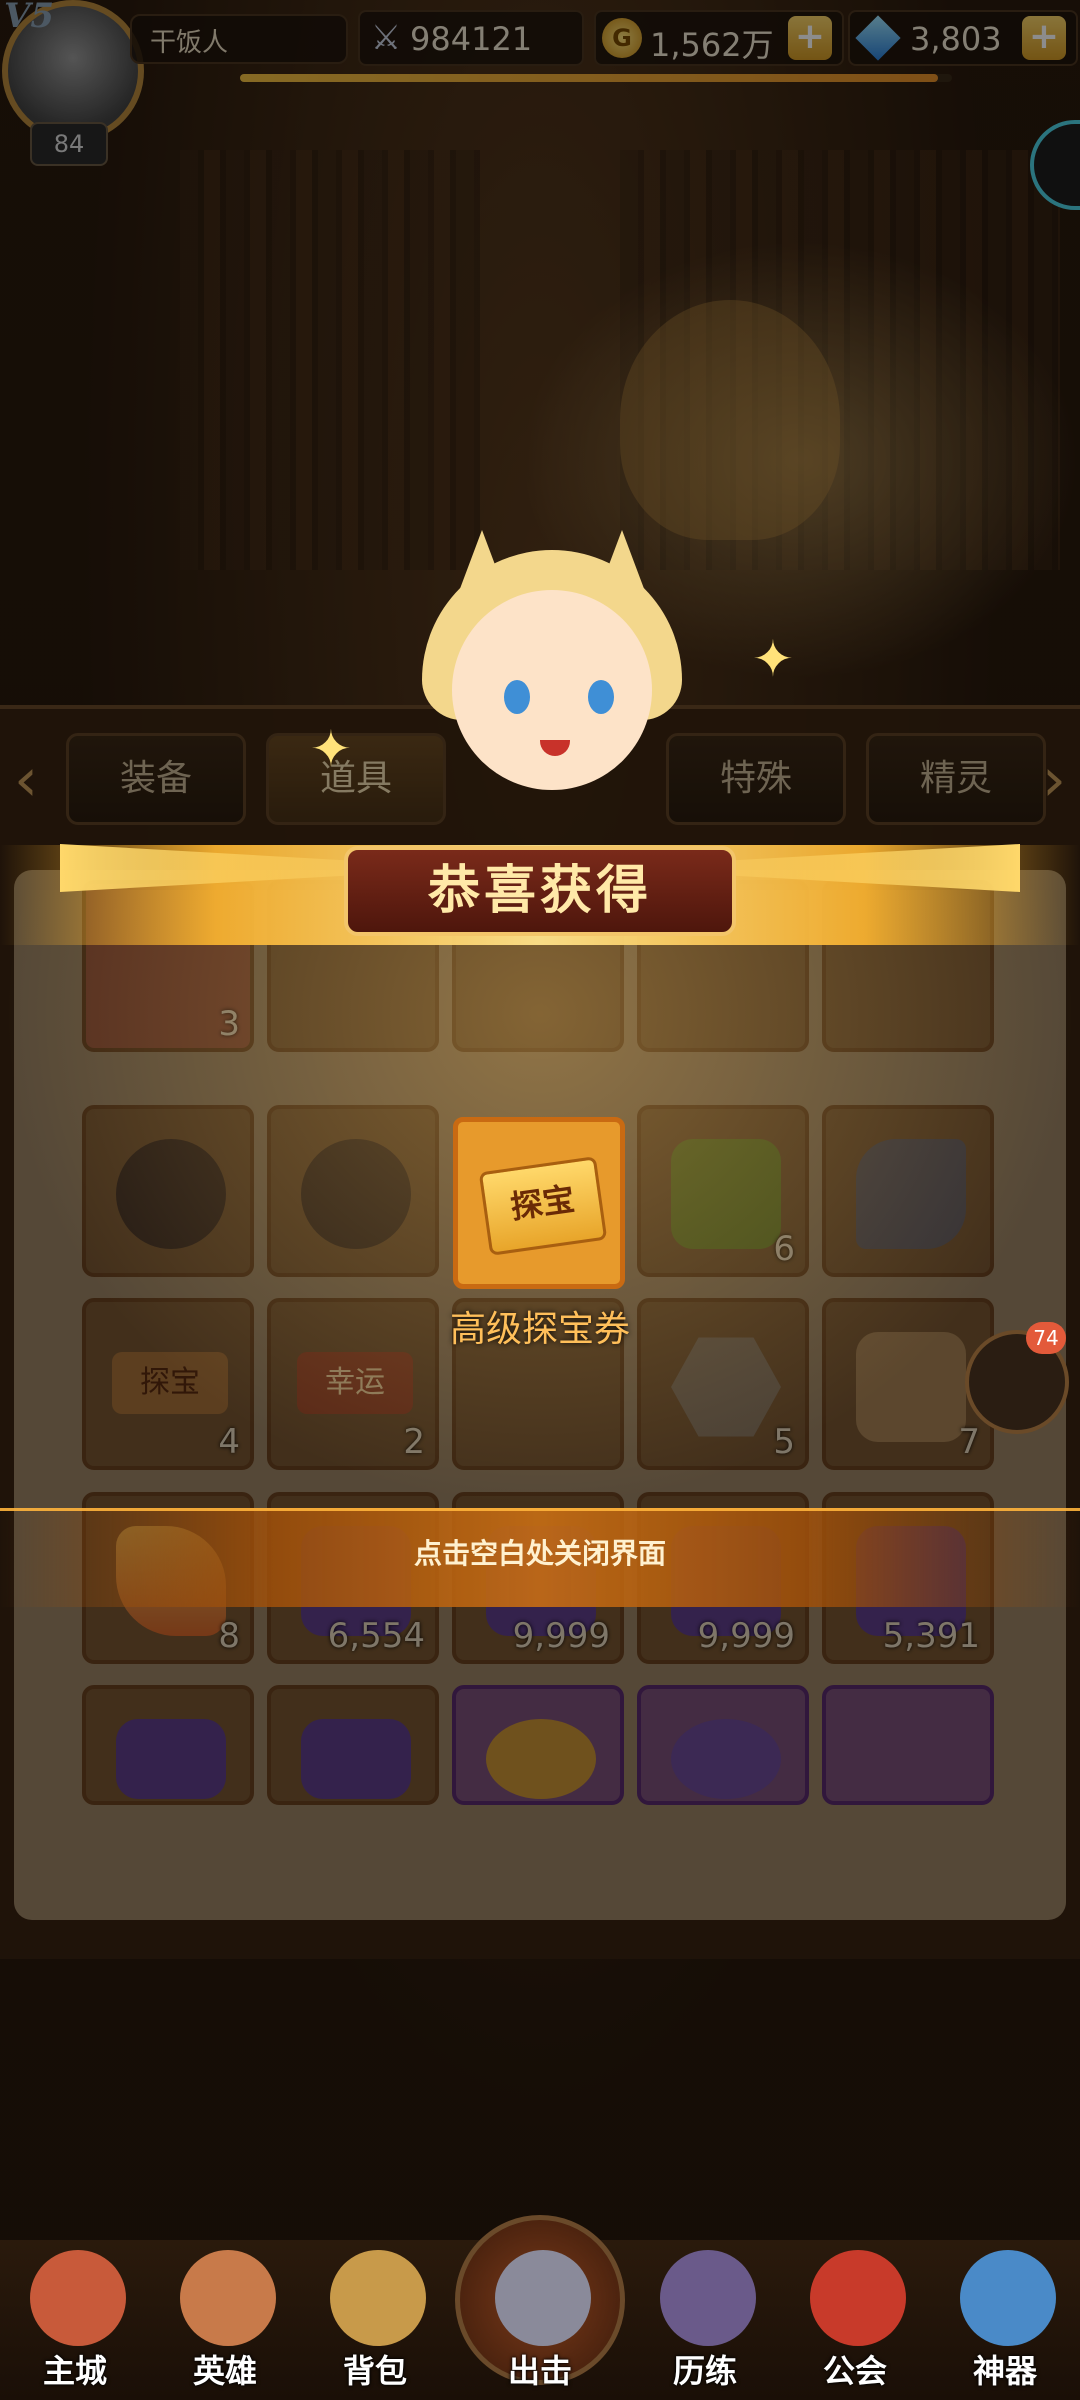 The image size is (1080, 2400). I want to click on nav-label: 主城, so click(74, 2371).